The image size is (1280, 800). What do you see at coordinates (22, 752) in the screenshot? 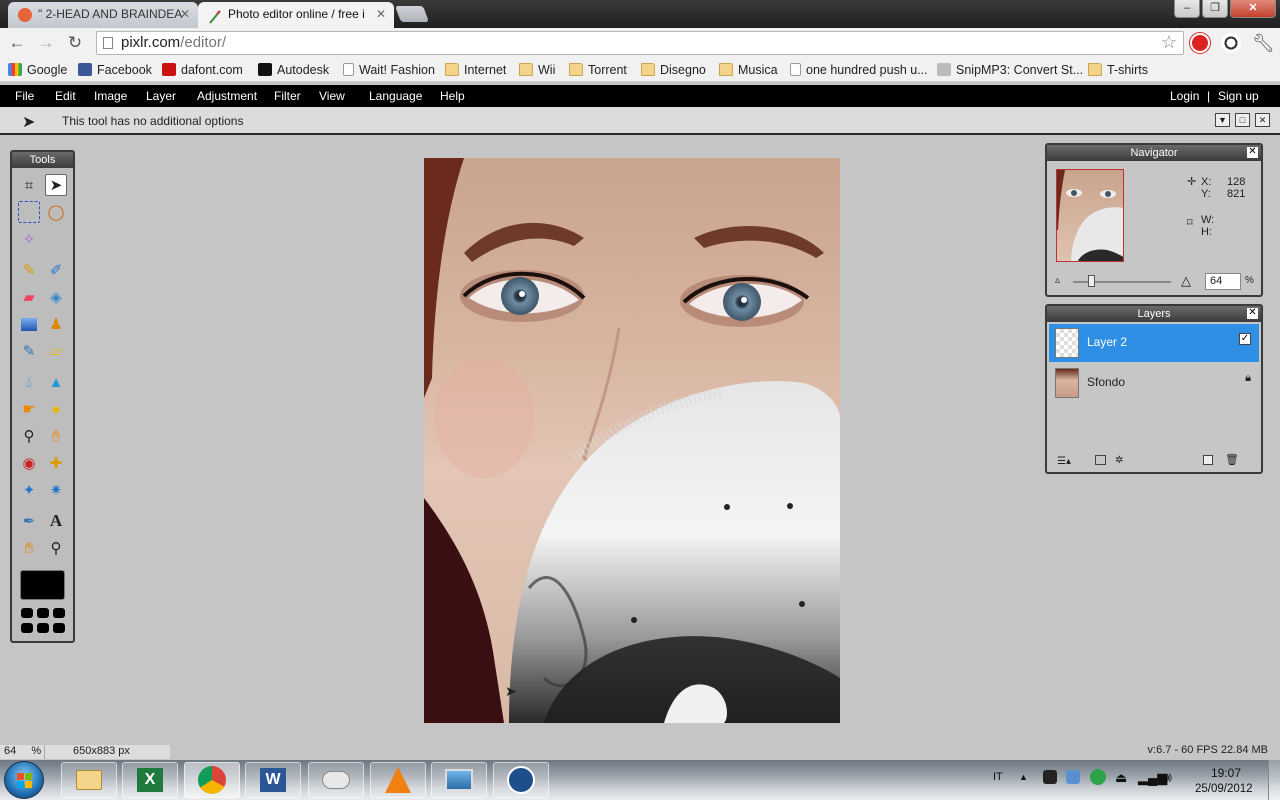
I see `status-zoom: 64 %` at bounding box center [22, 752].